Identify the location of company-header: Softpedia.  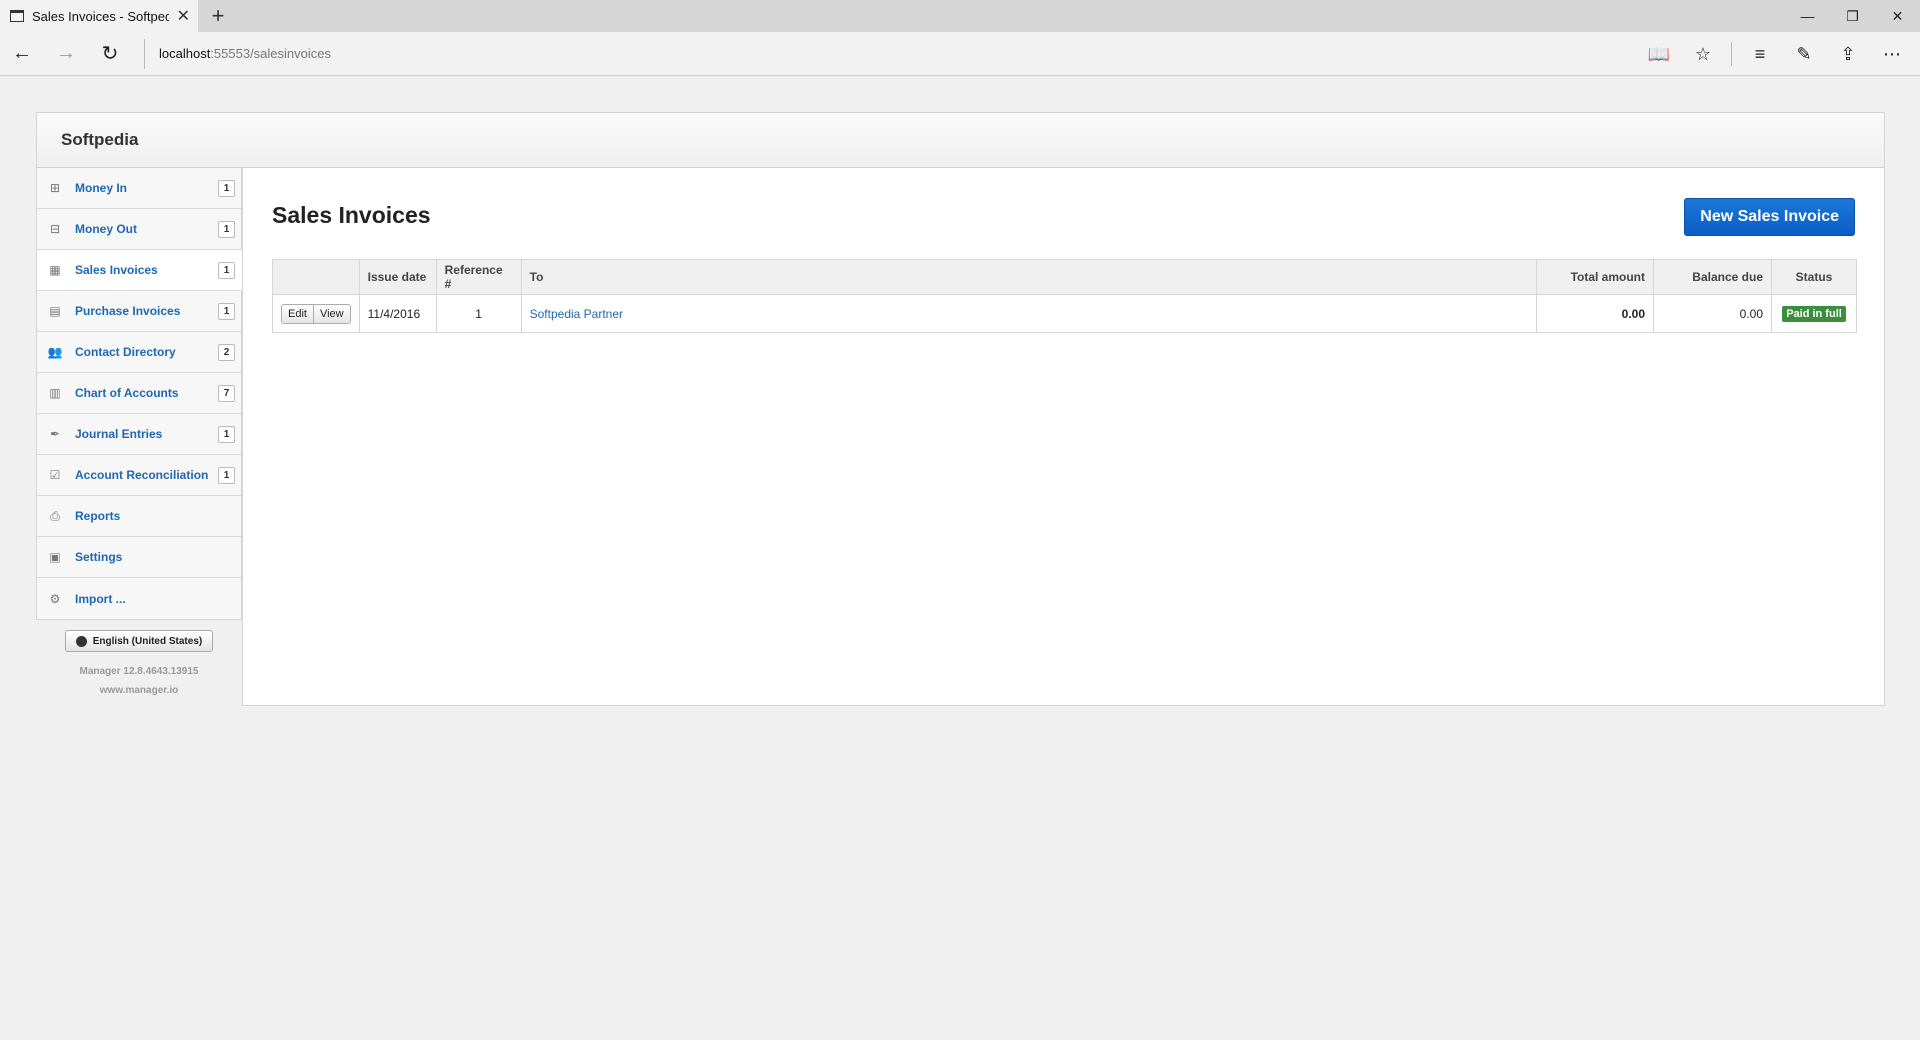
(960, 140).